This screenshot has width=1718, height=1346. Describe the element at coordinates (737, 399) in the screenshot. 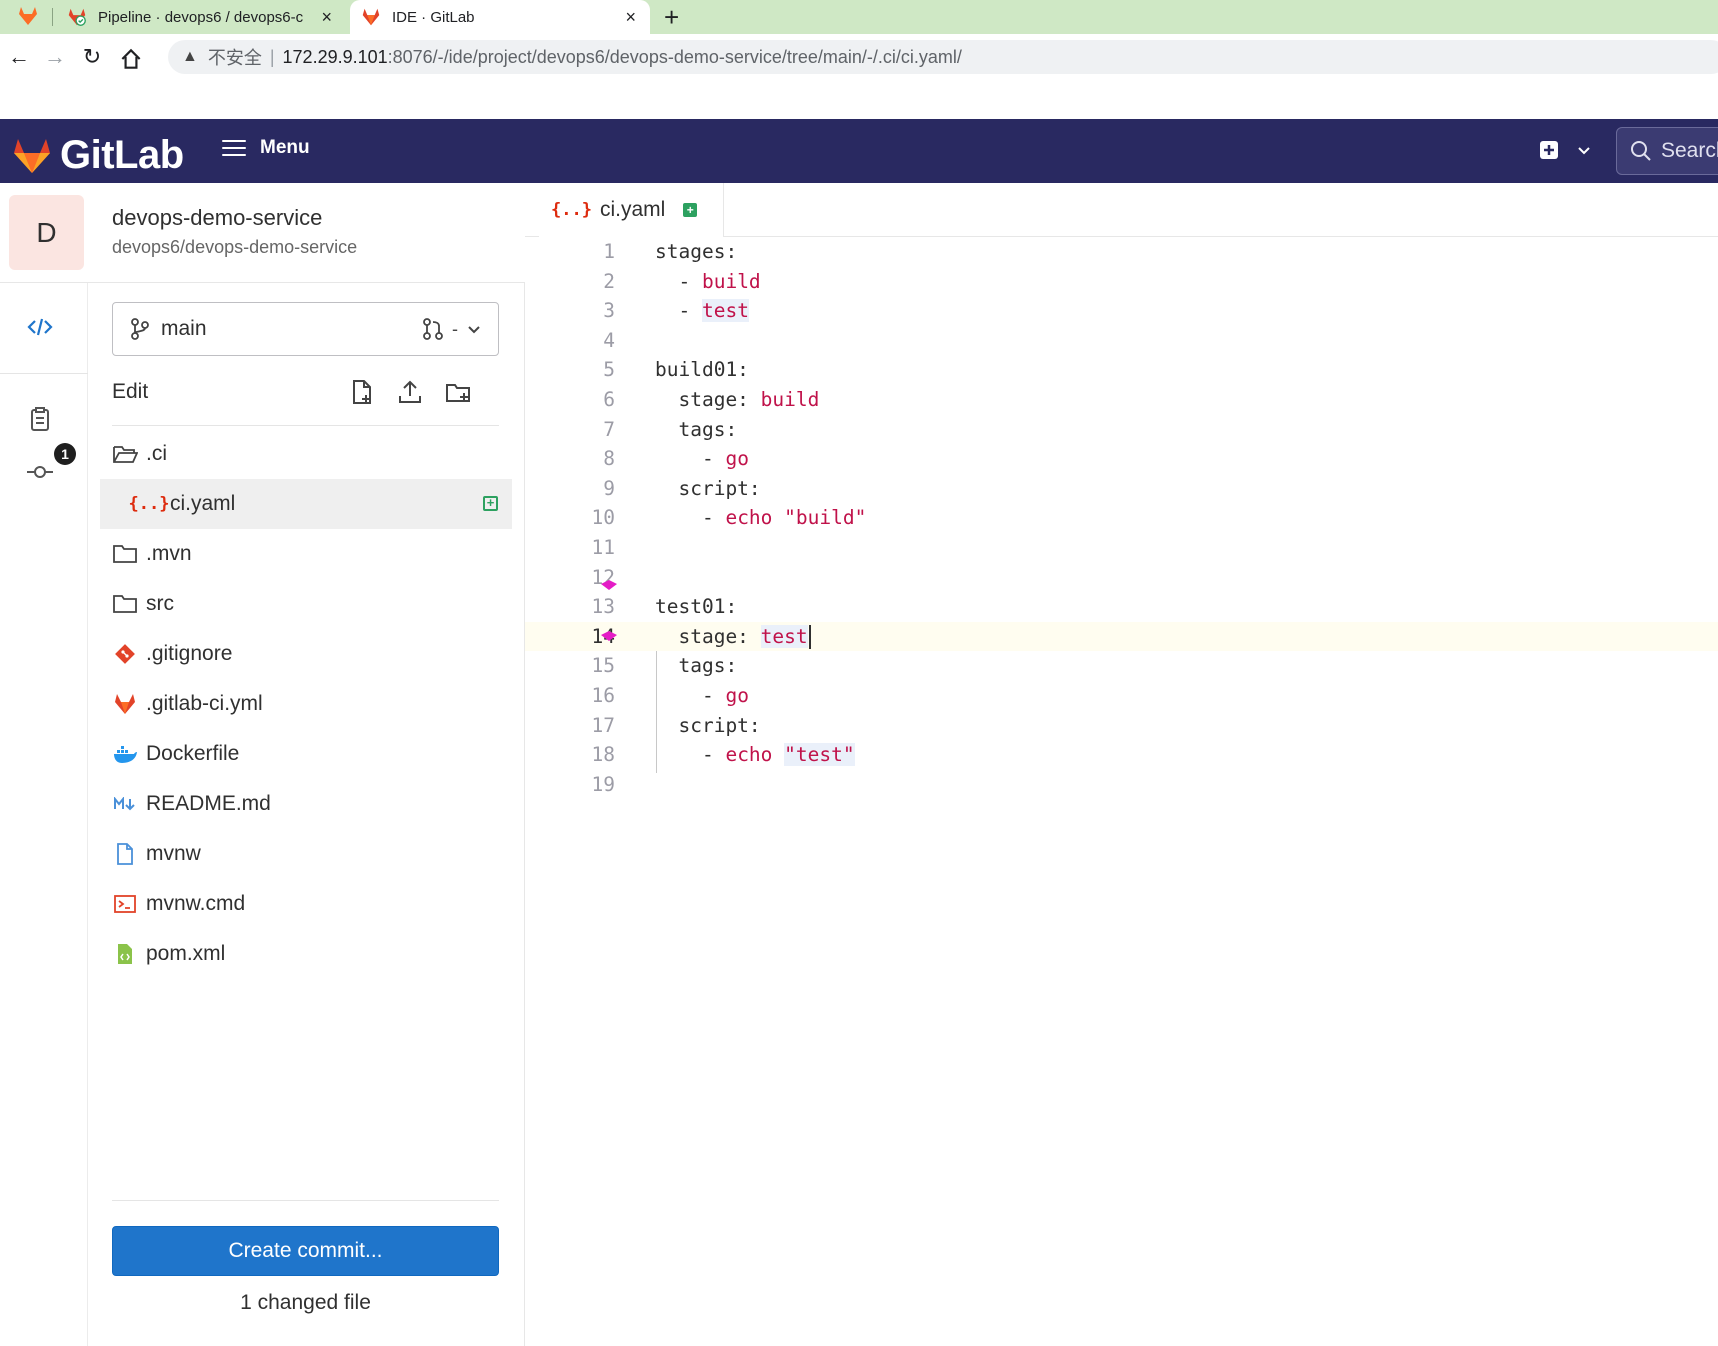

I see `line-code: stage: build` at that location.